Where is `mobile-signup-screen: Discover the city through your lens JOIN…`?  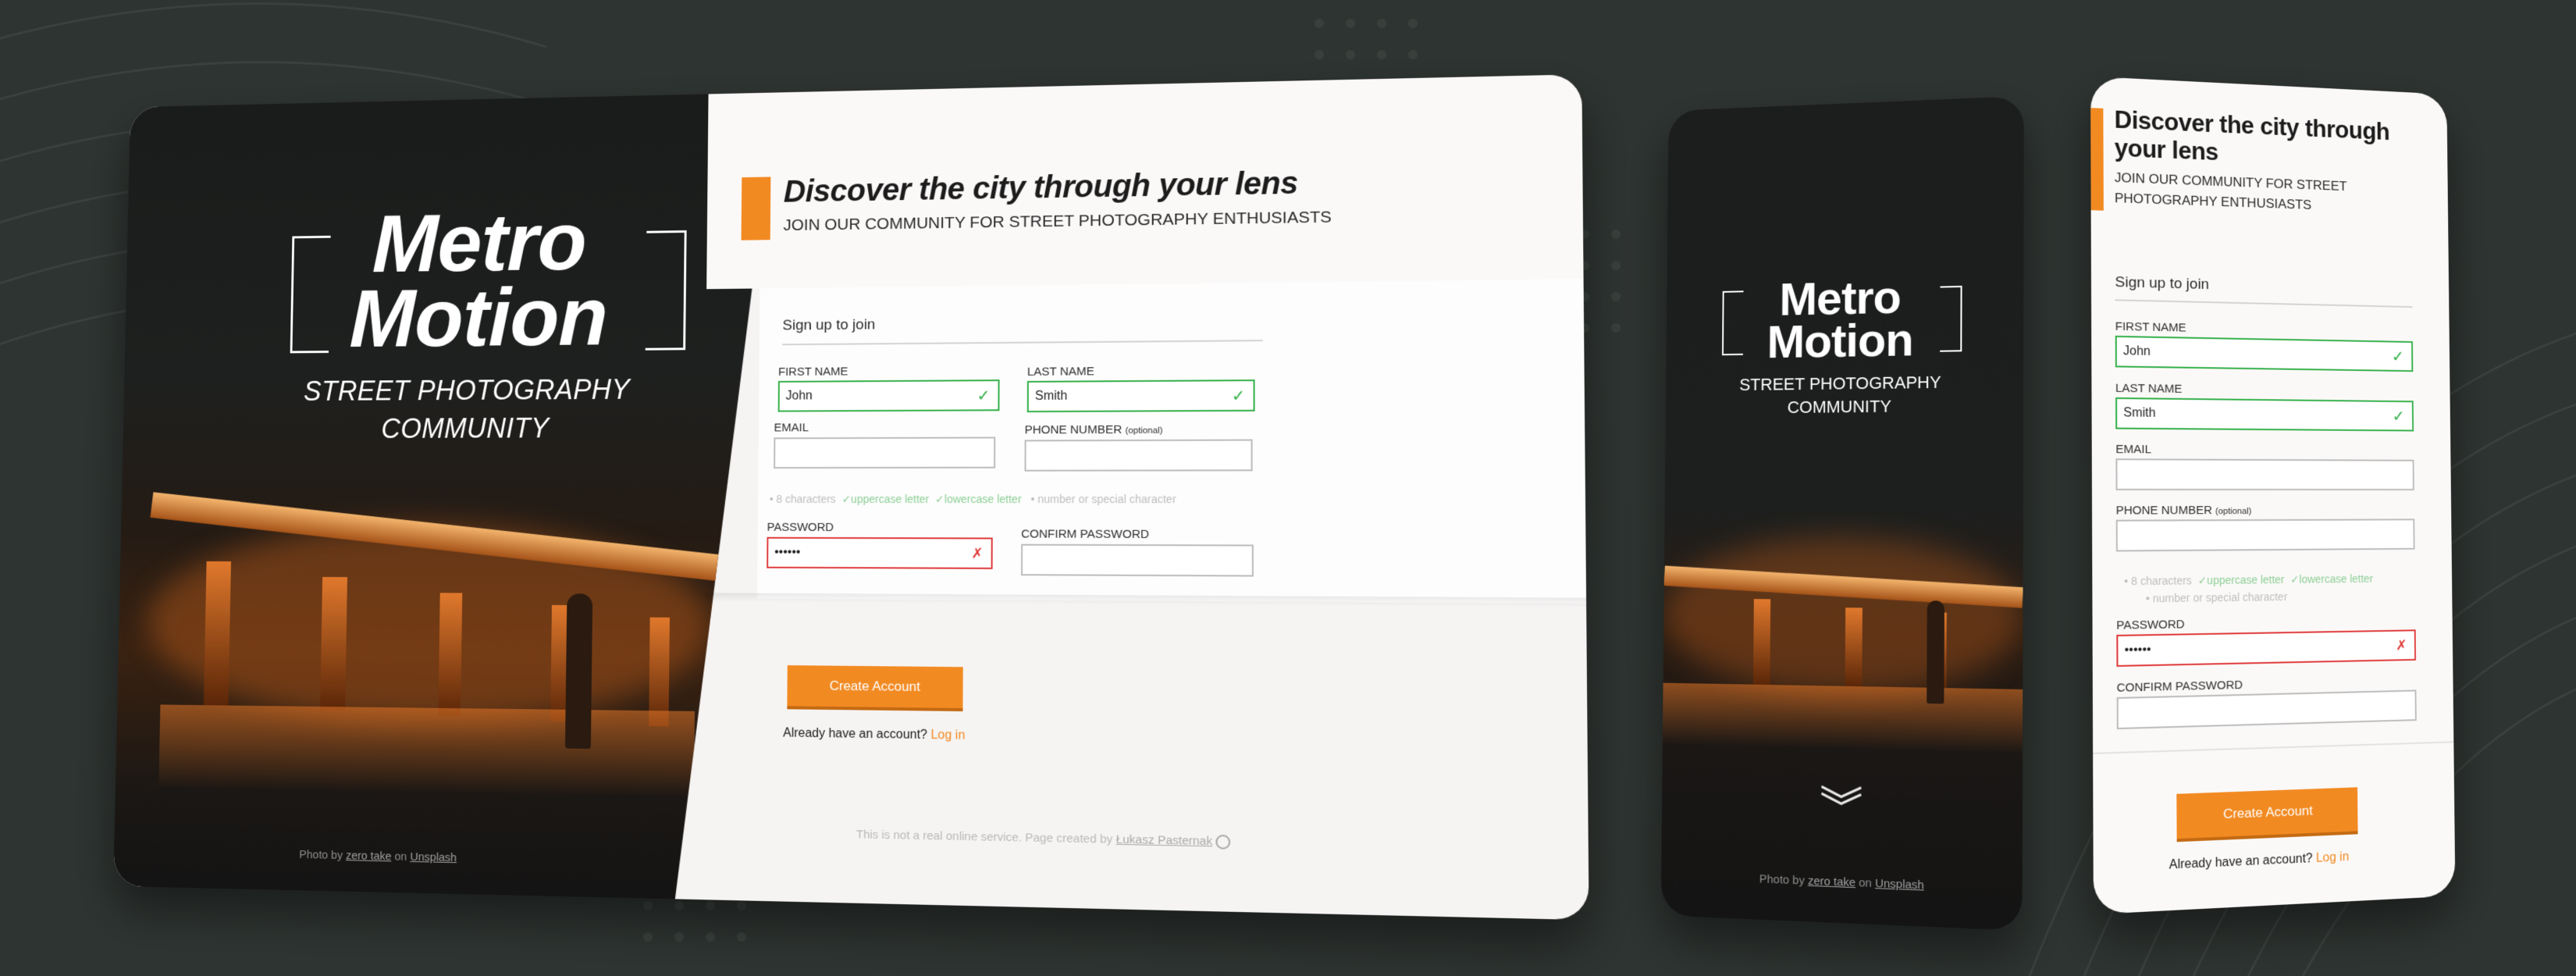 mobile-signup-screen: Discover the city through your lens JOIN… is located at coordinates (2273, 496).